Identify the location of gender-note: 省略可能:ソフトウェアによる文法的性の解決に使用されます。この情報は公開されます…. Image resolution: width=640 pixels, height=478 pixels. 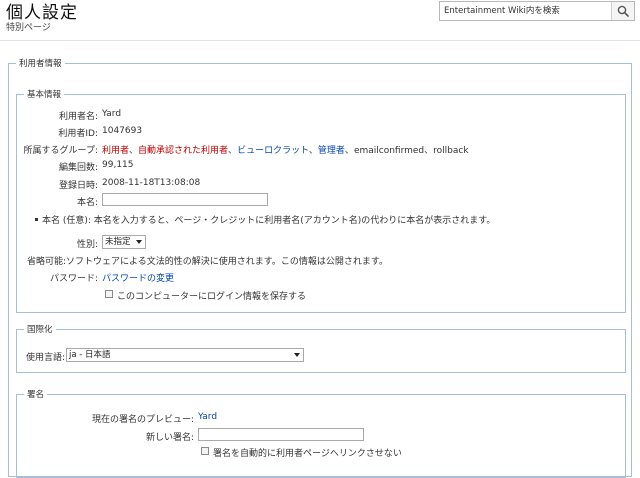
(207, 262).